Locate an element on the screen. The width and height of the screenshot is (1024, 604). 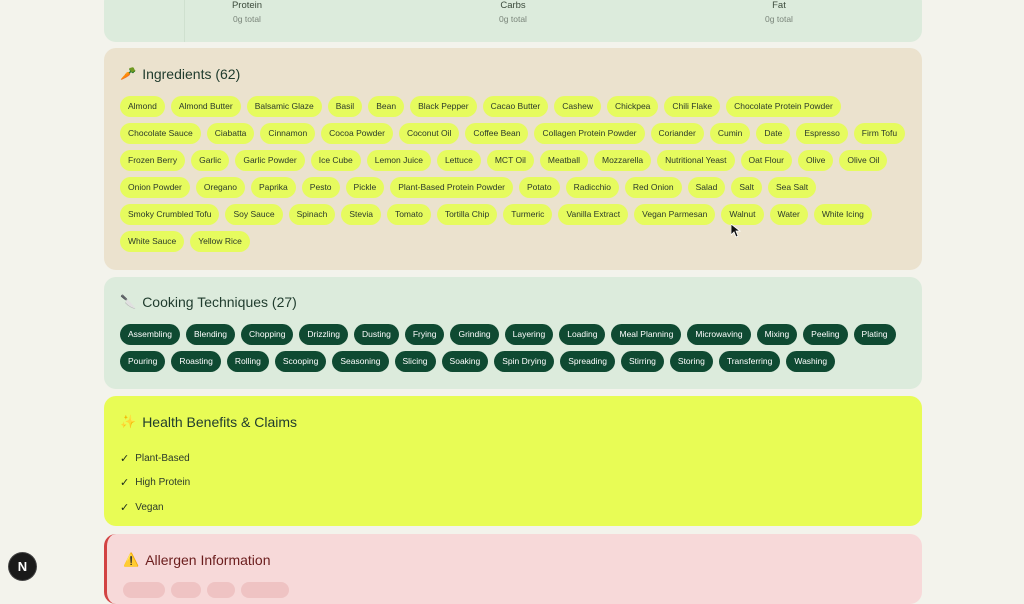
ingredient-chip: Yellow Rice is located at coordinates (220, 241).